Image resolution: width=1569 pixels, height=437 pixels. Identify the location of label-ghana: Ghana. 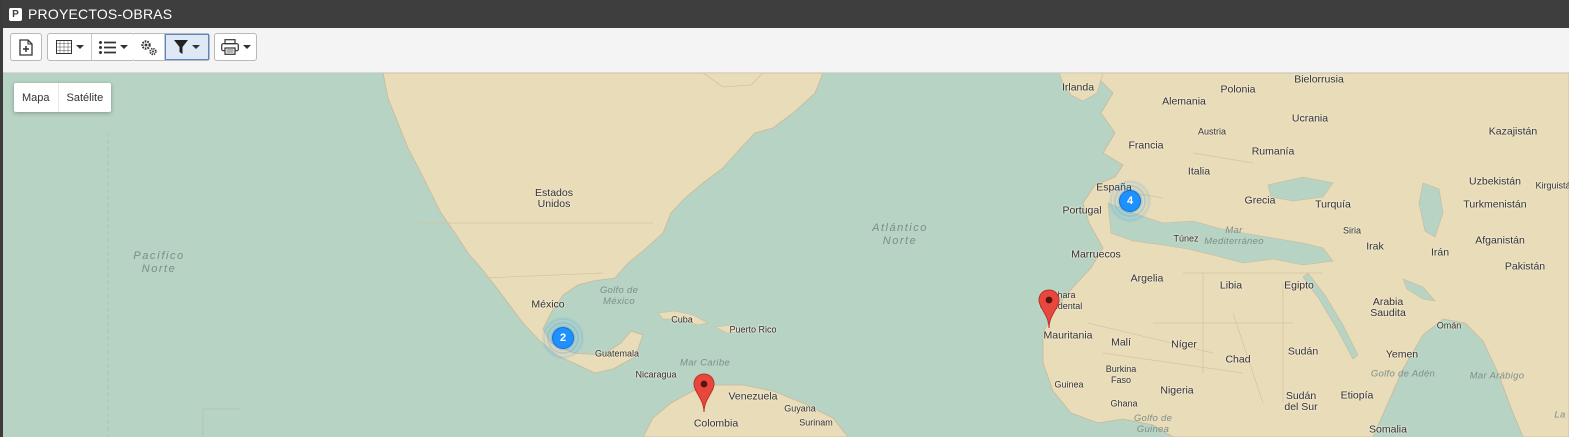
(1124, 403).